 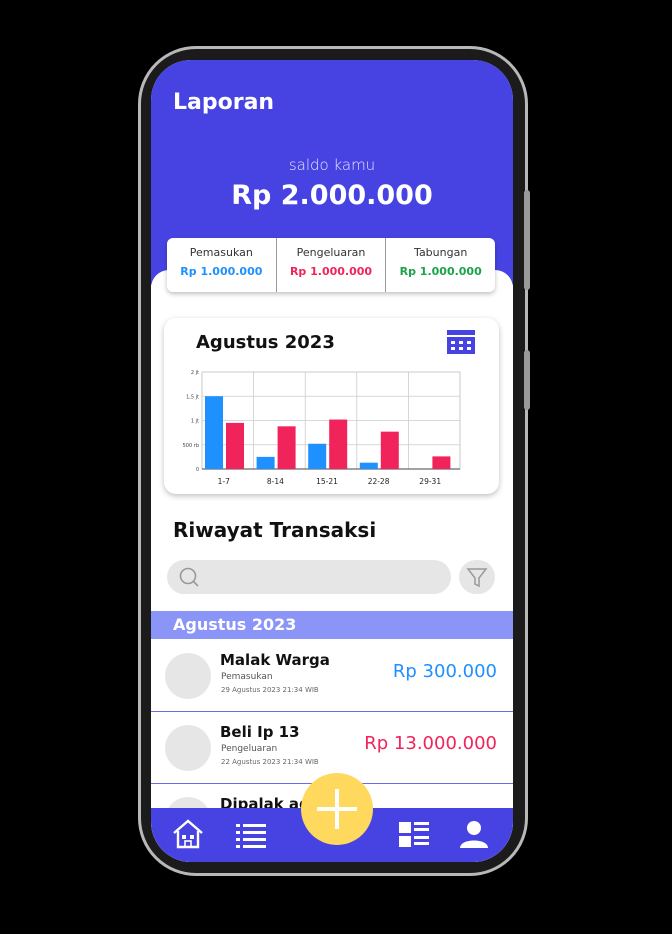 I want to click on transaction-type: Pemasukan, so click(x=247, y=677).